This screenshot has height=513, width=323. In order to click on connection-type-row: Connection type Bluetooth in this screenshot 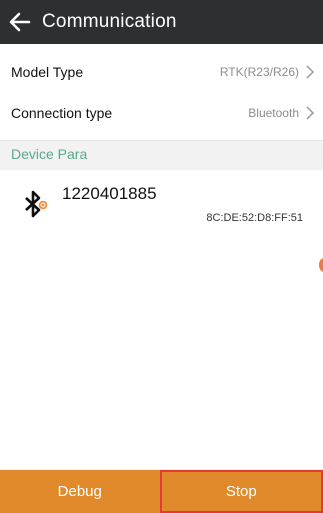, I will do `click(161, 113)`.